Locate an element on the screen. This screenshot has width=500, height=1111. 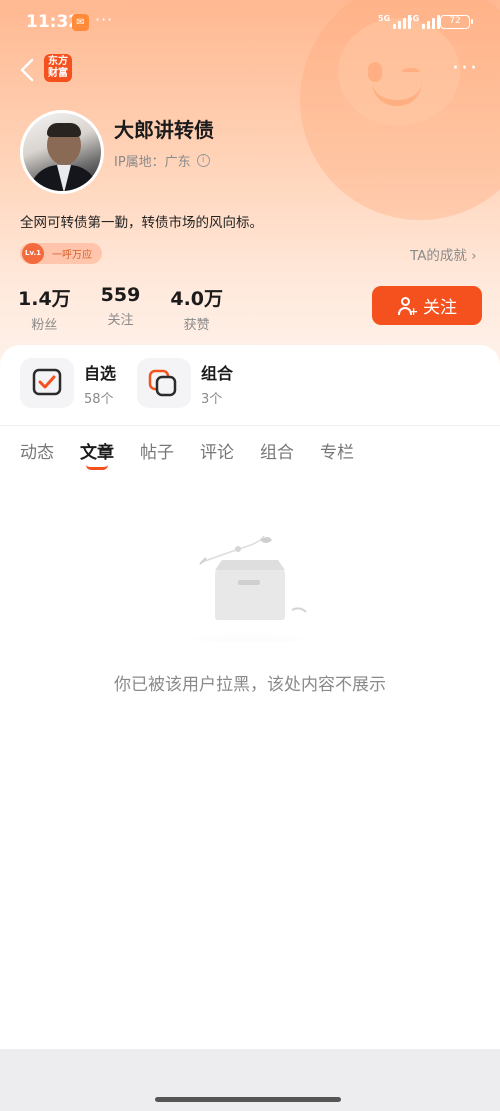
signal-icon: 5G is located at coordinates (424, 21).